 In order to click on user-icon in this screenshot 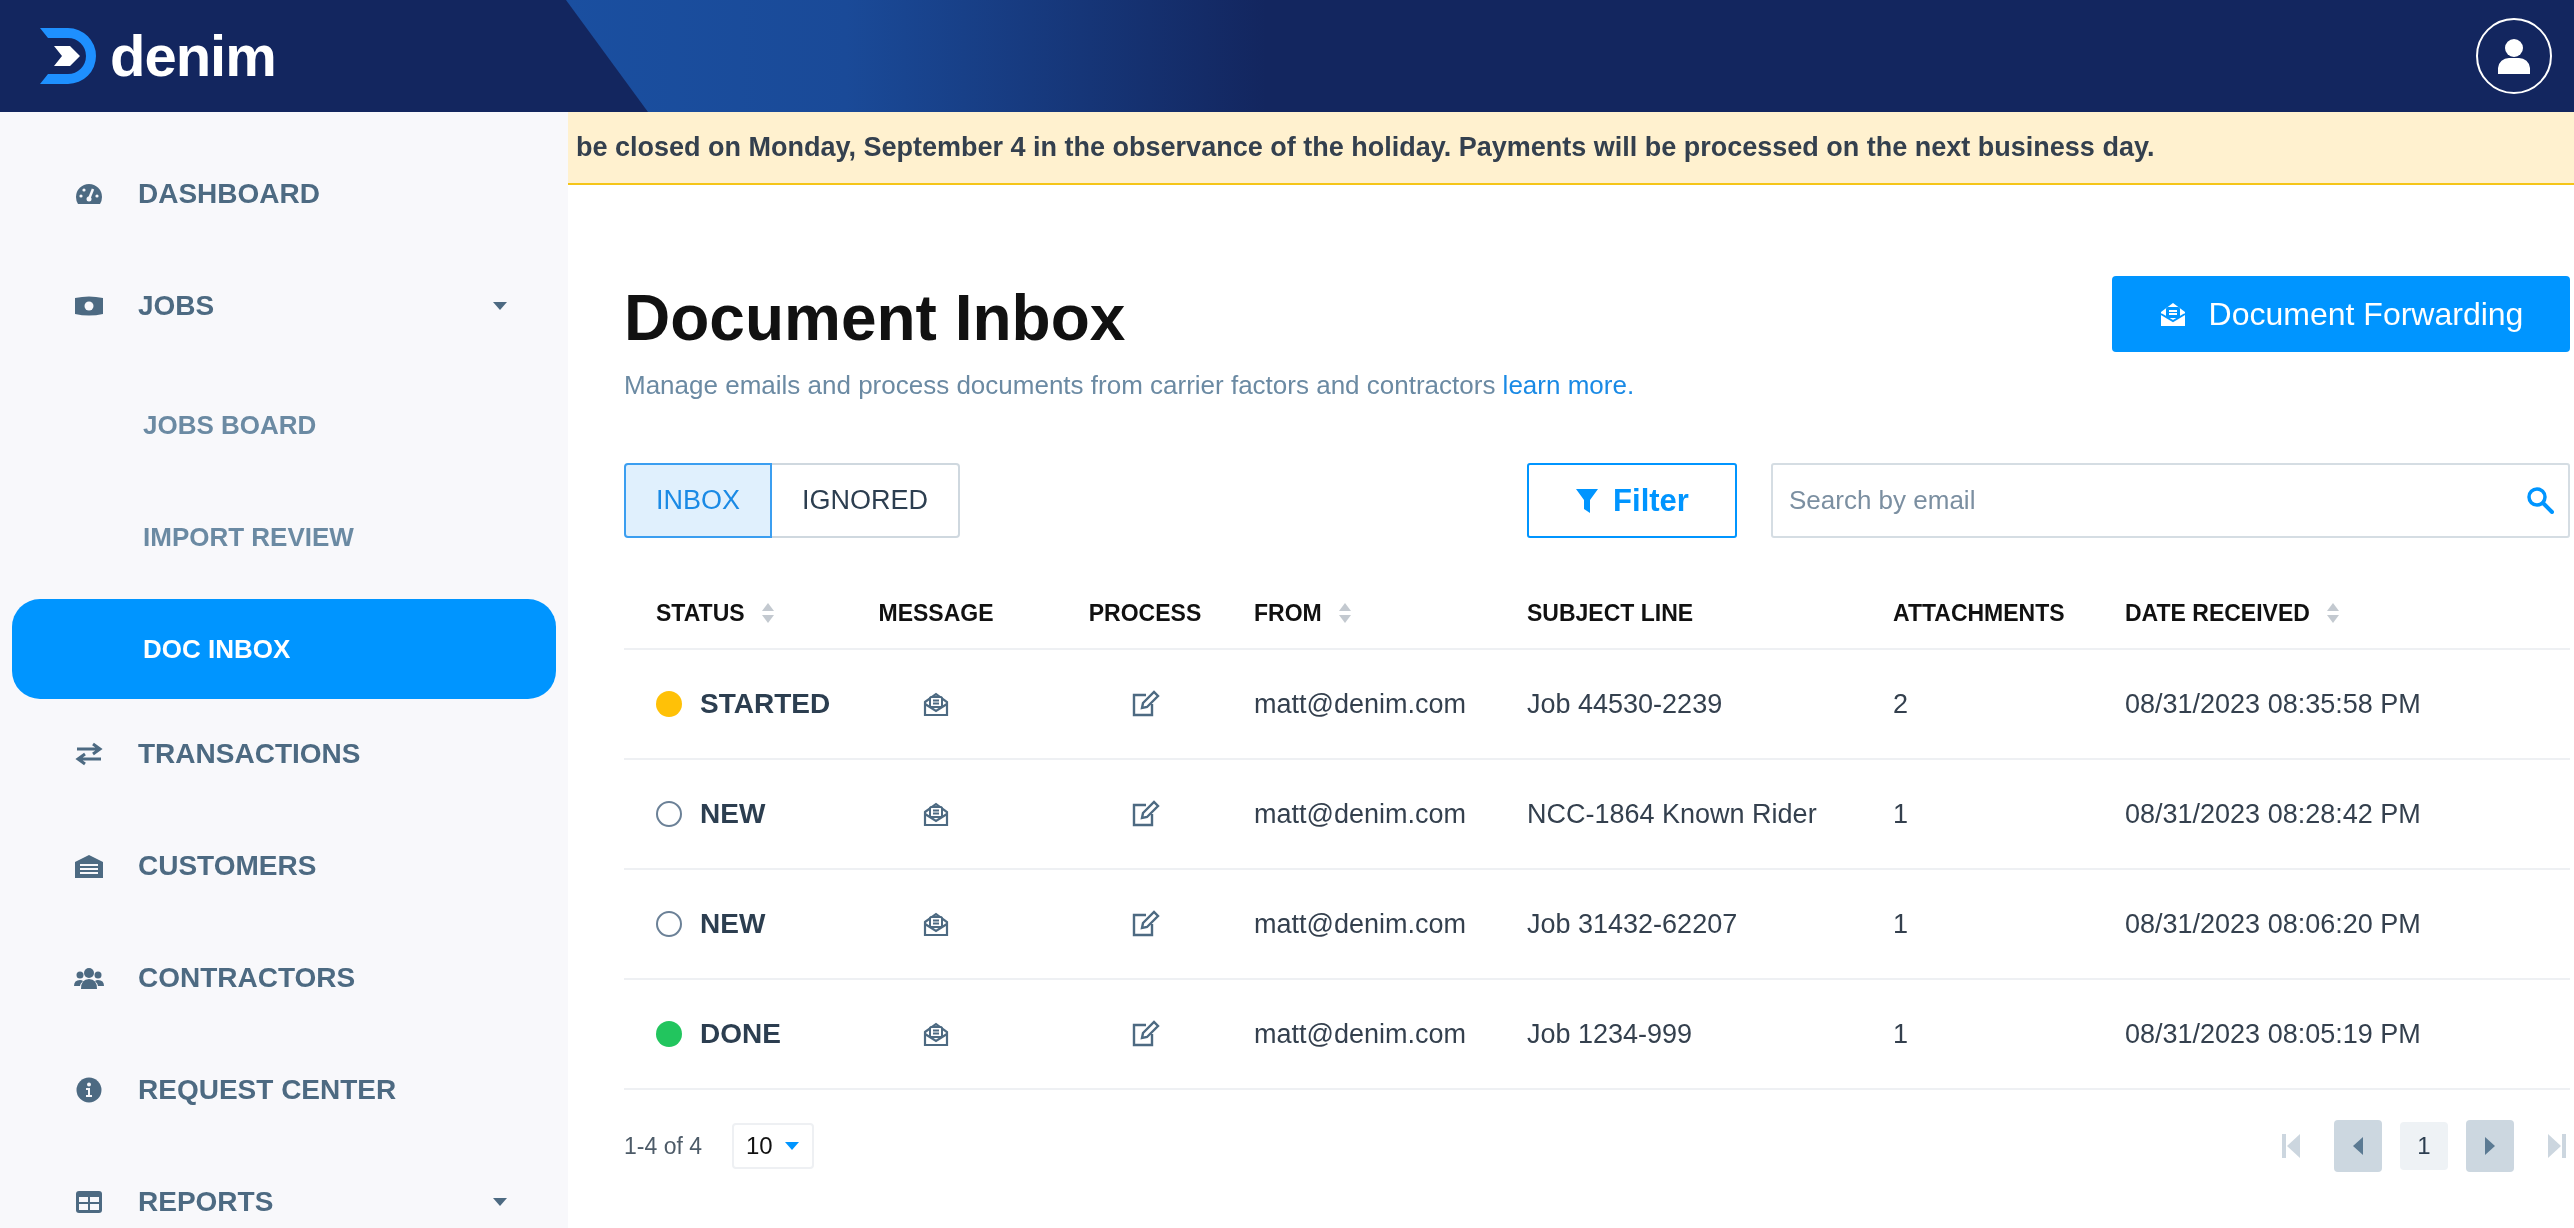, I will do `click(2514, 56)`.